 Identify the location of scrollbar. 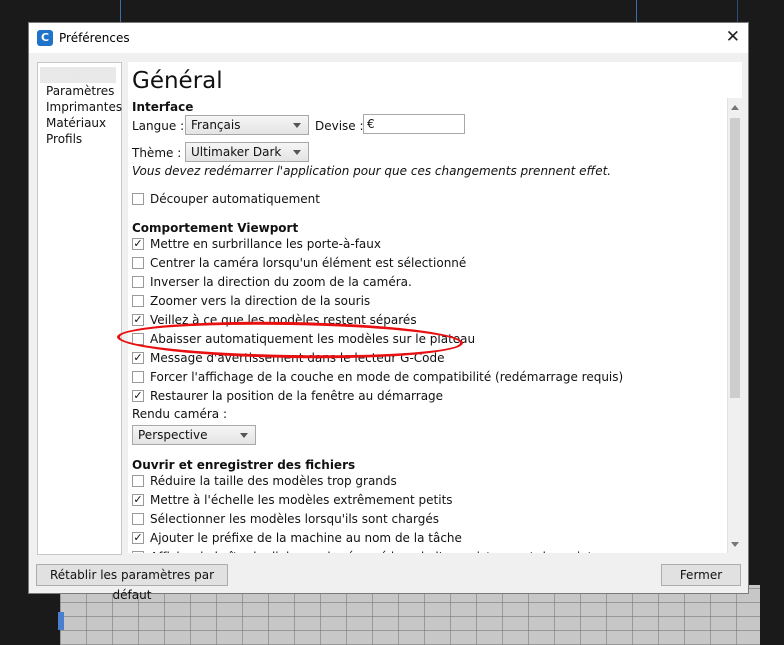
(734, 325).